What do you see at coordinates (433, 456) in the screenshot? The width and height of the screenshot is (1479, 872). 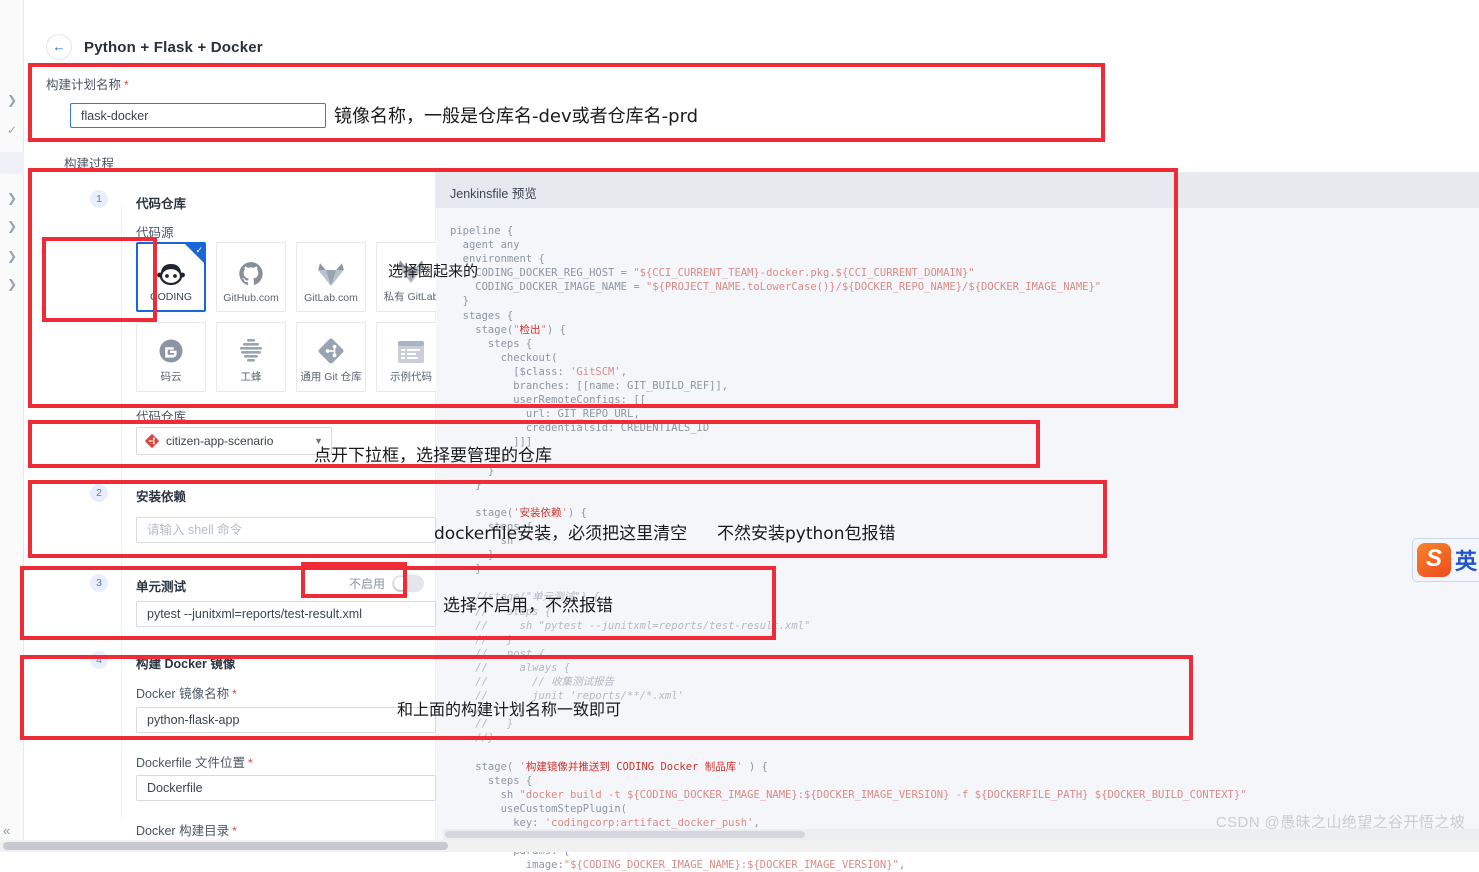 I see `annotation-text-repo-select: 点开下拉框，选择要管理的仓库` at bounding box center [433, 456].